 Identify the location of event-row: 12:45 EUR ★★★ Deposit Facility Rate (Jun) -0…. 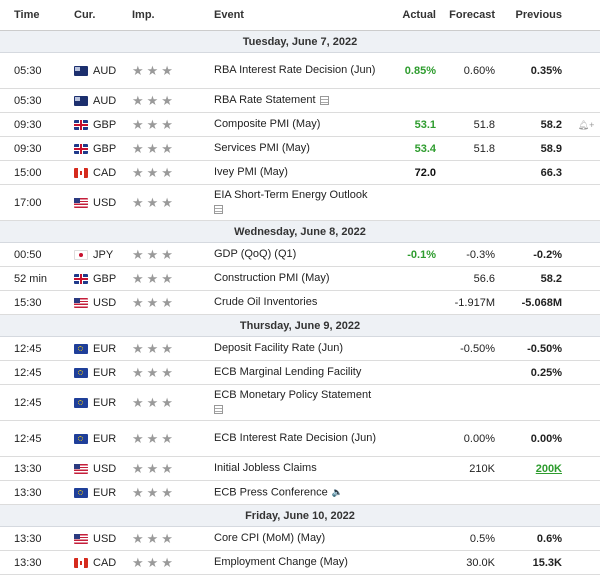
(300, 348).